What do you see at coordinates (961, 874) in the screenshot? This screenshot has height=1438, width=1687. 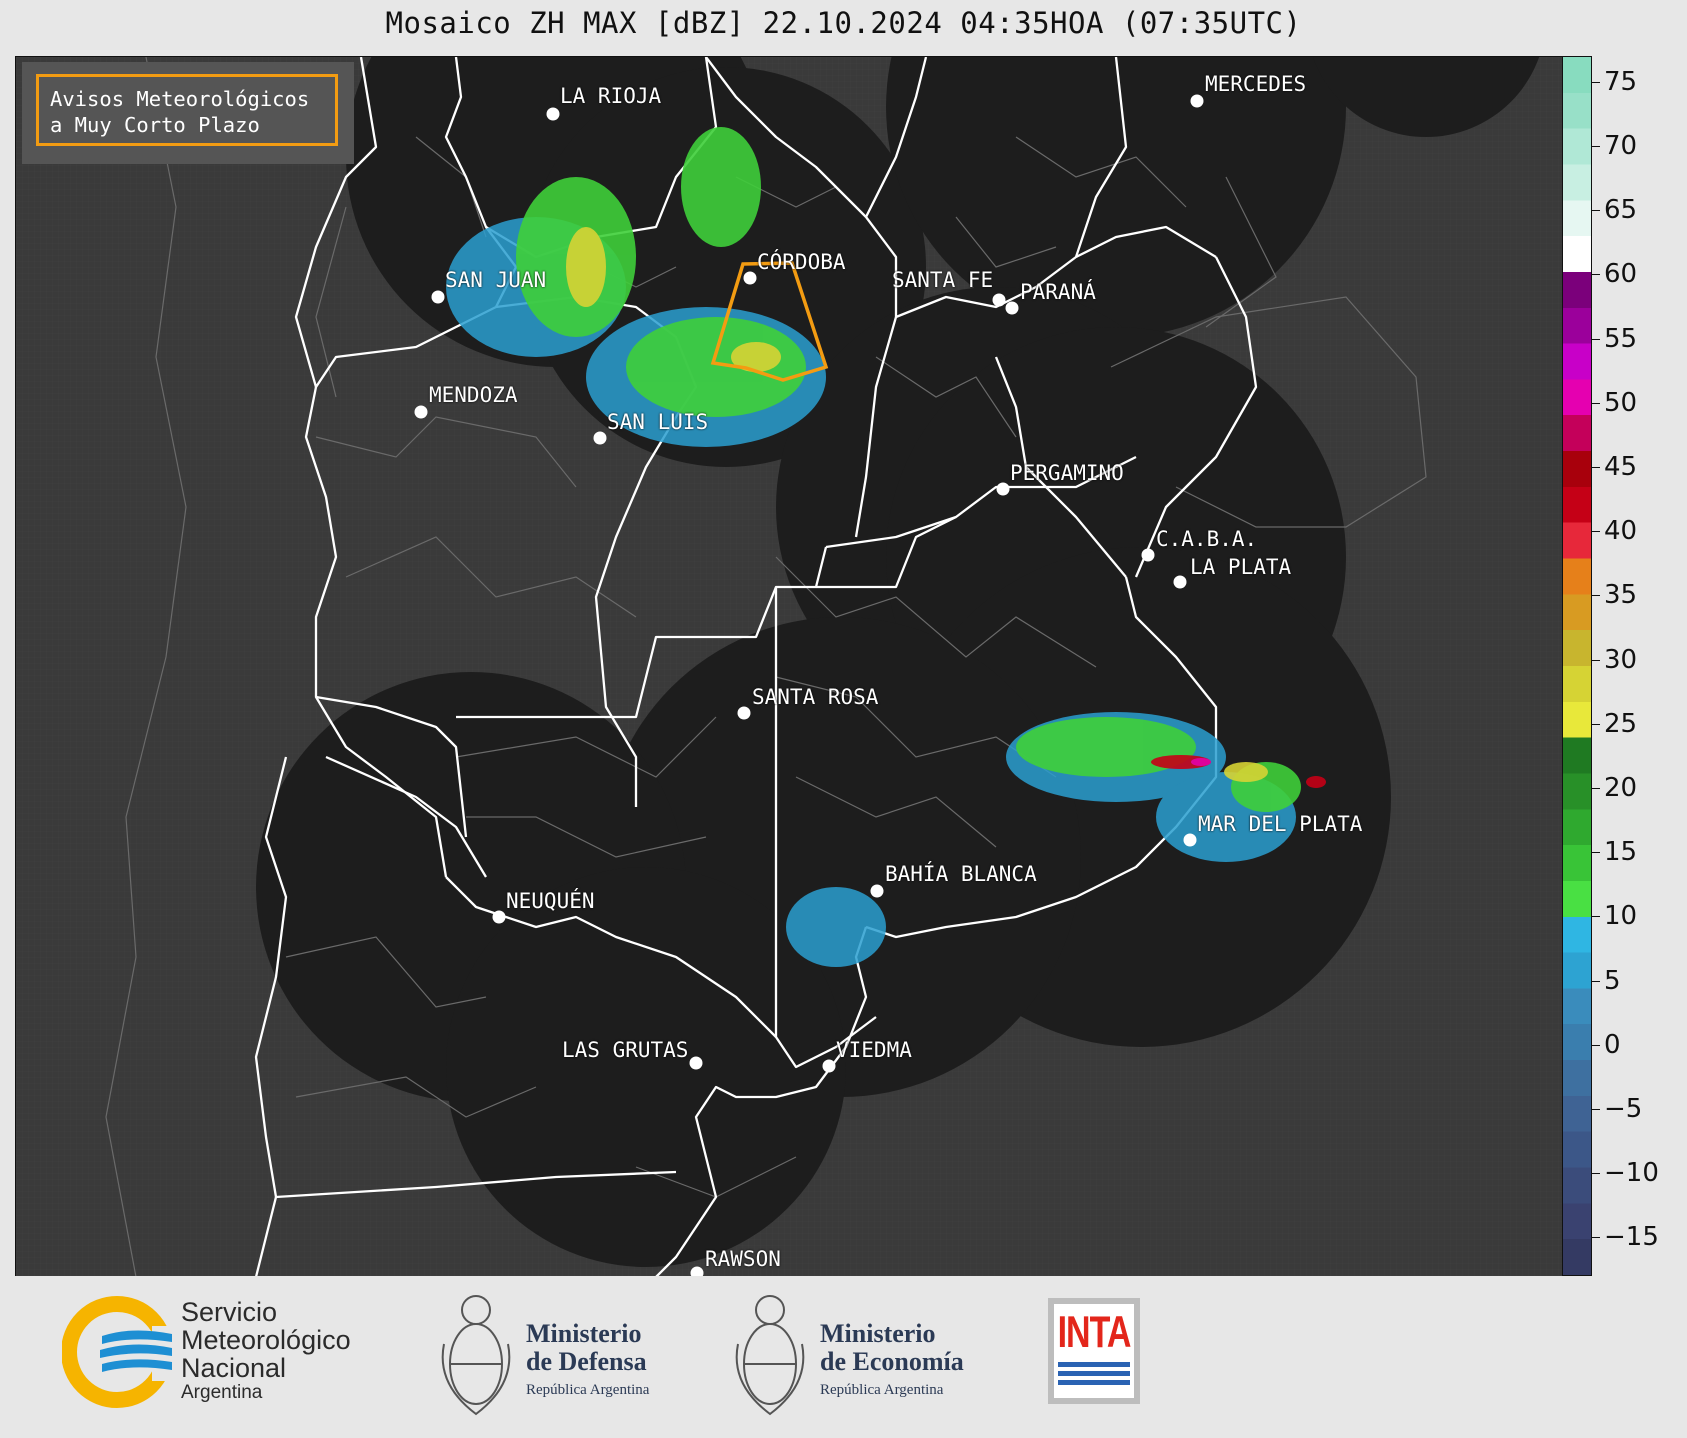 I see `city-label: BAHÍA BLANCA` at bounding box center [961, 874].